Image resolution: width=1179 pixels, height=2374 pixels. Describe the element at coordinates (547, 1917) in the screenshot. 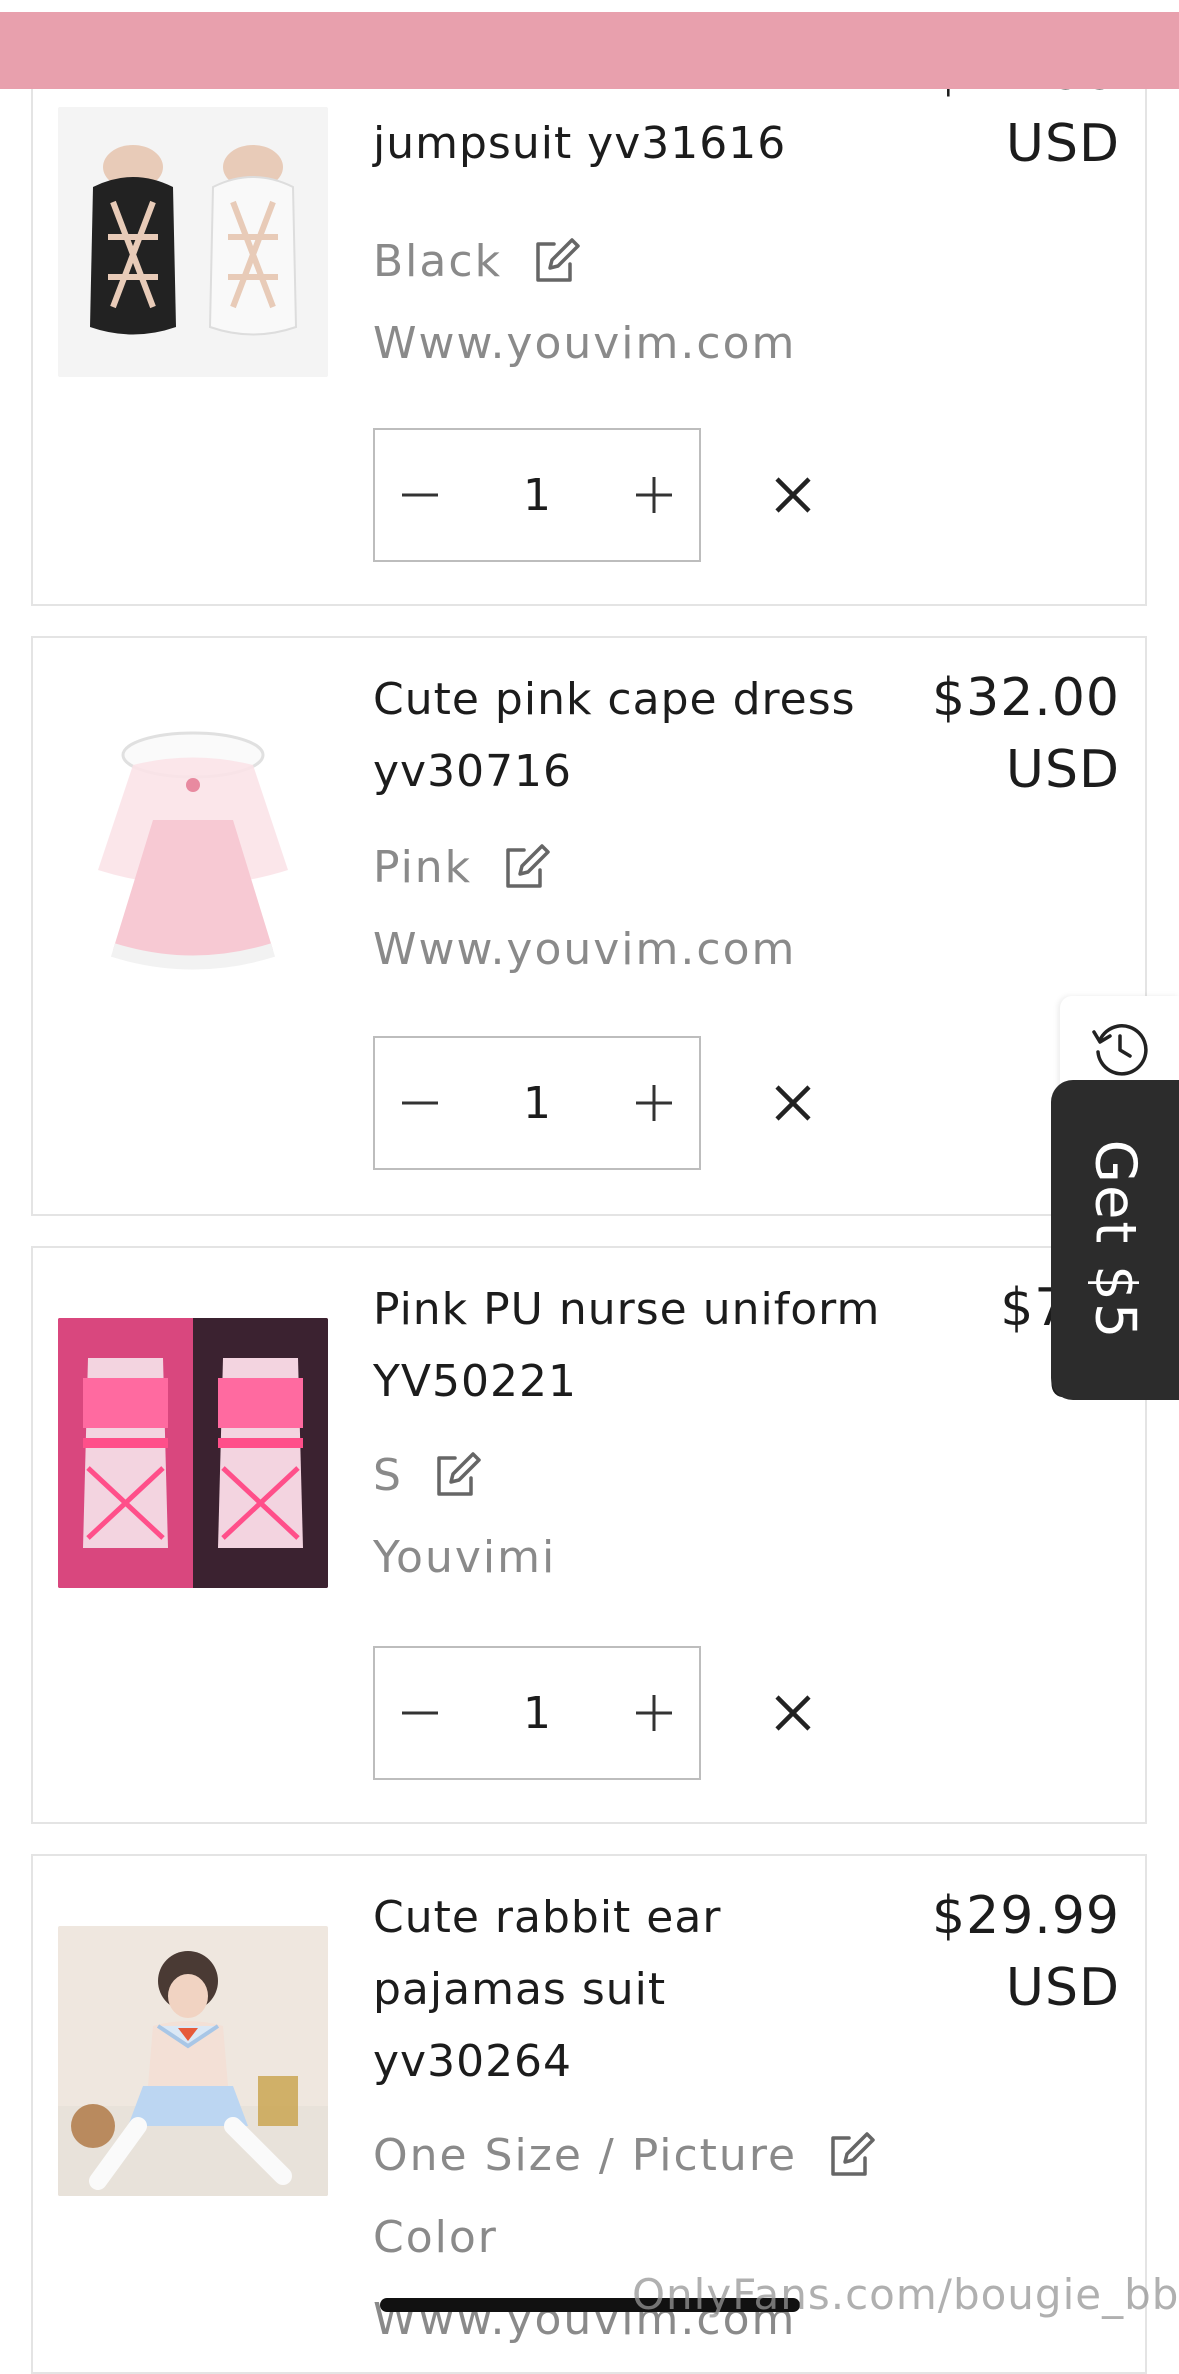

I see `product-title-line: Cute rabbit ear` at that location.